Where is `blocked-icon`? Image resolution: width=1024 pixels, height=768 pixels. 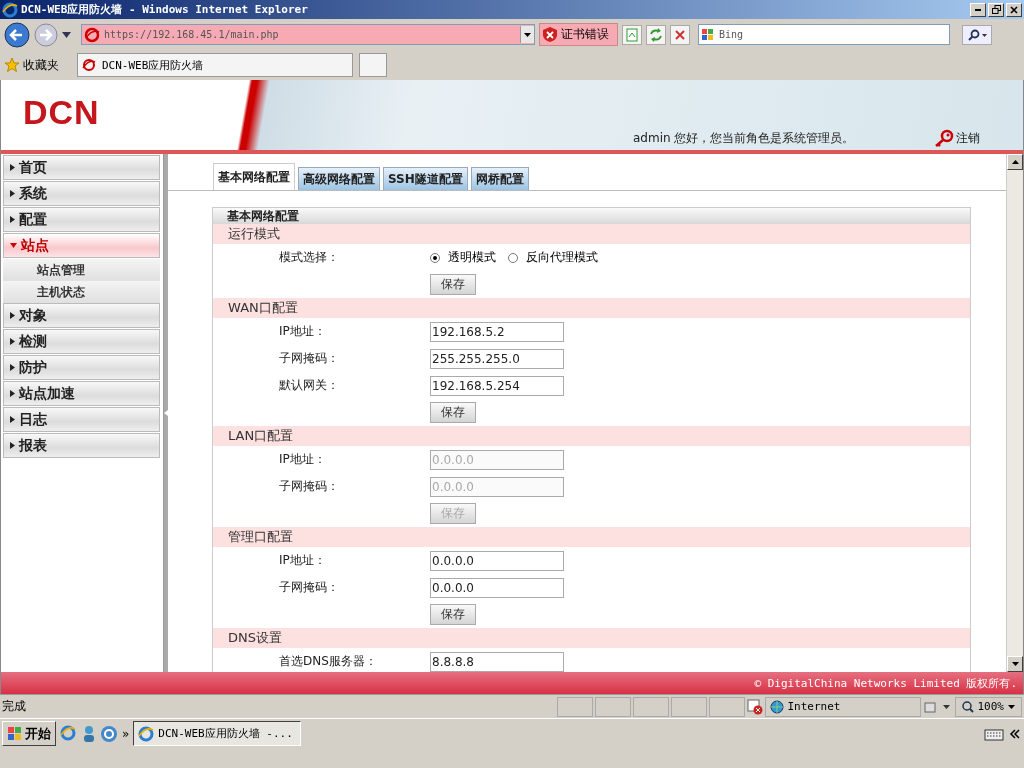 blocked-icon is located at coordinates (754, 706).